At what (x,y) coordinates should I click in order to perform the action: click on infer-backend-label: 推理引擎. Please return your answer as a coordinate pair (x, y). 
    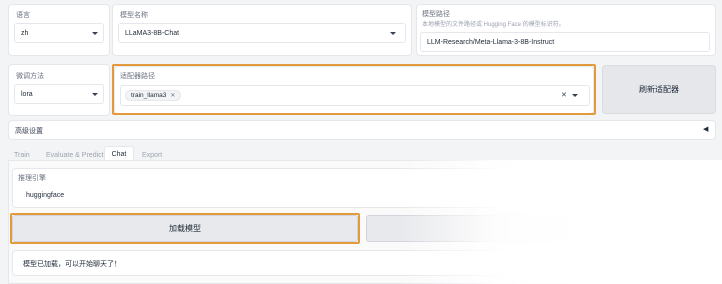
    Looking at the image, I should click on (32, 178).